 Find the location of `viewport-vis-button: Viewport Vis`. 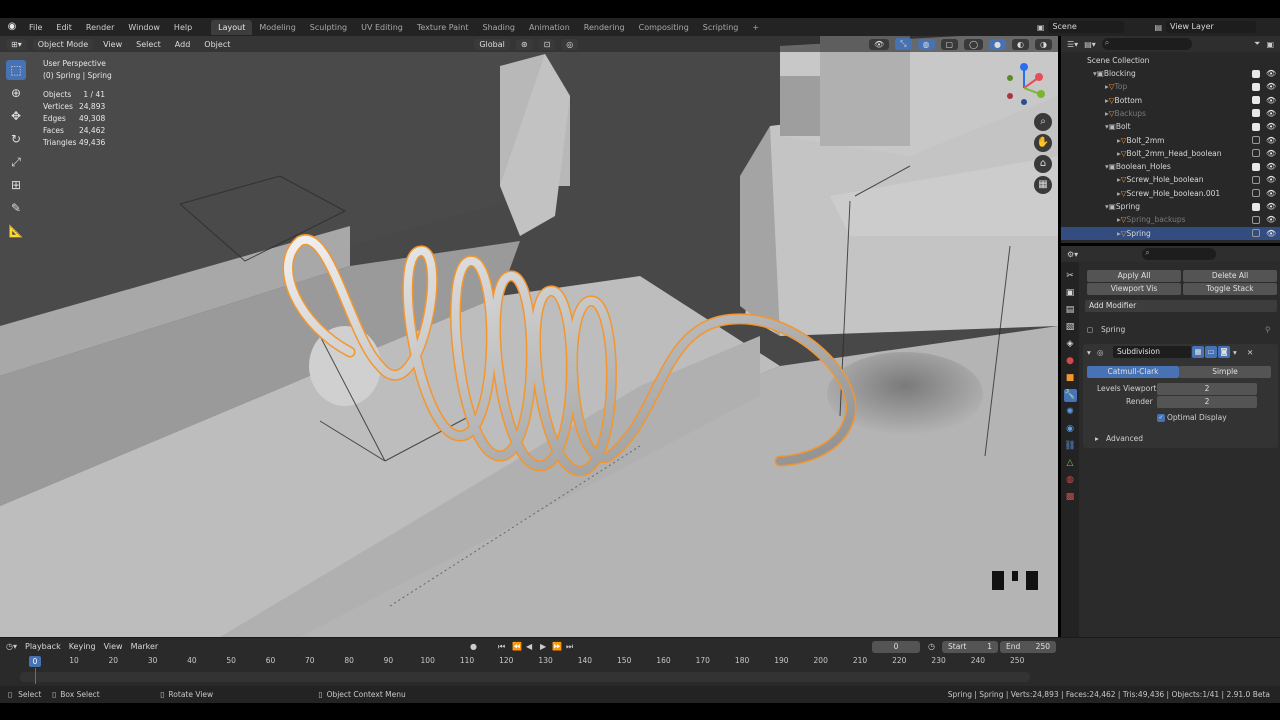

viewport-vis-button: Viewport Vis is located at coordinates (1134, 289).